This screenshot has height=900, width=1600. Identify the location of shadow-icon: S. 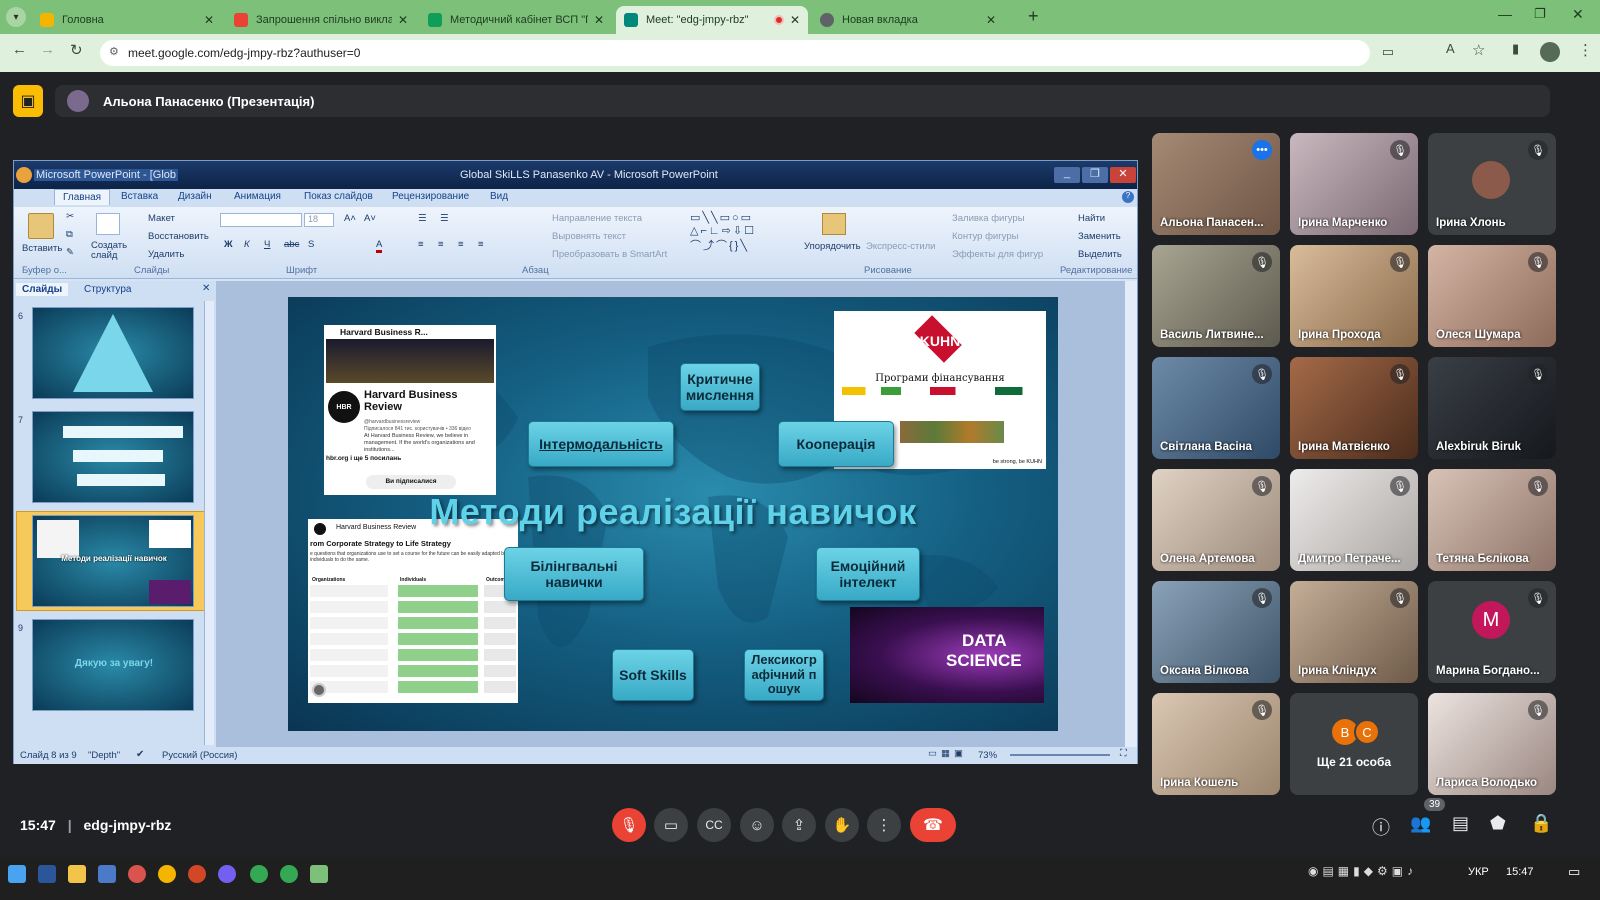
(311, 244).